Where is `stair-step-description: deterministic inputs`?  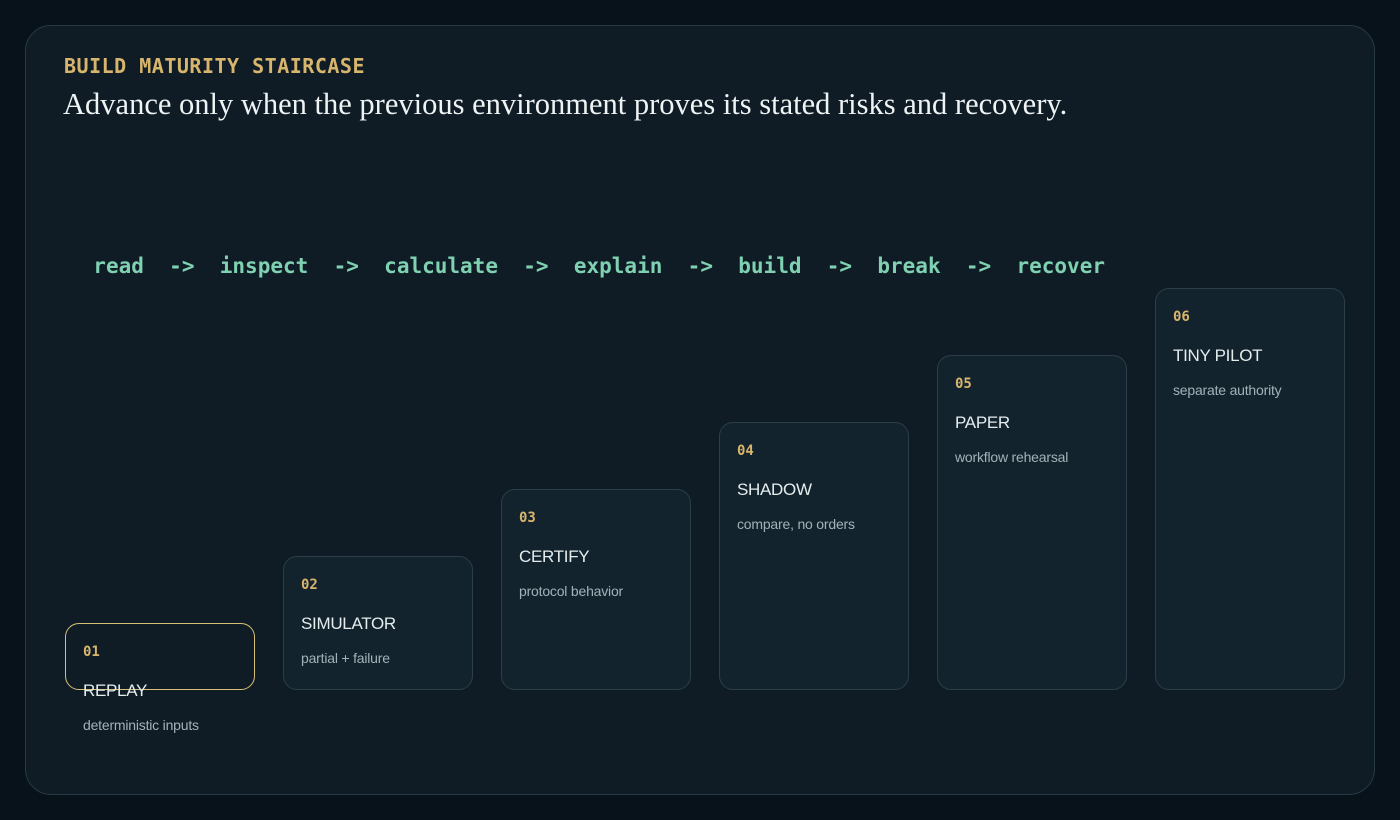 stair-step-description: deterministic inputs is located at coordinates (141, 725).